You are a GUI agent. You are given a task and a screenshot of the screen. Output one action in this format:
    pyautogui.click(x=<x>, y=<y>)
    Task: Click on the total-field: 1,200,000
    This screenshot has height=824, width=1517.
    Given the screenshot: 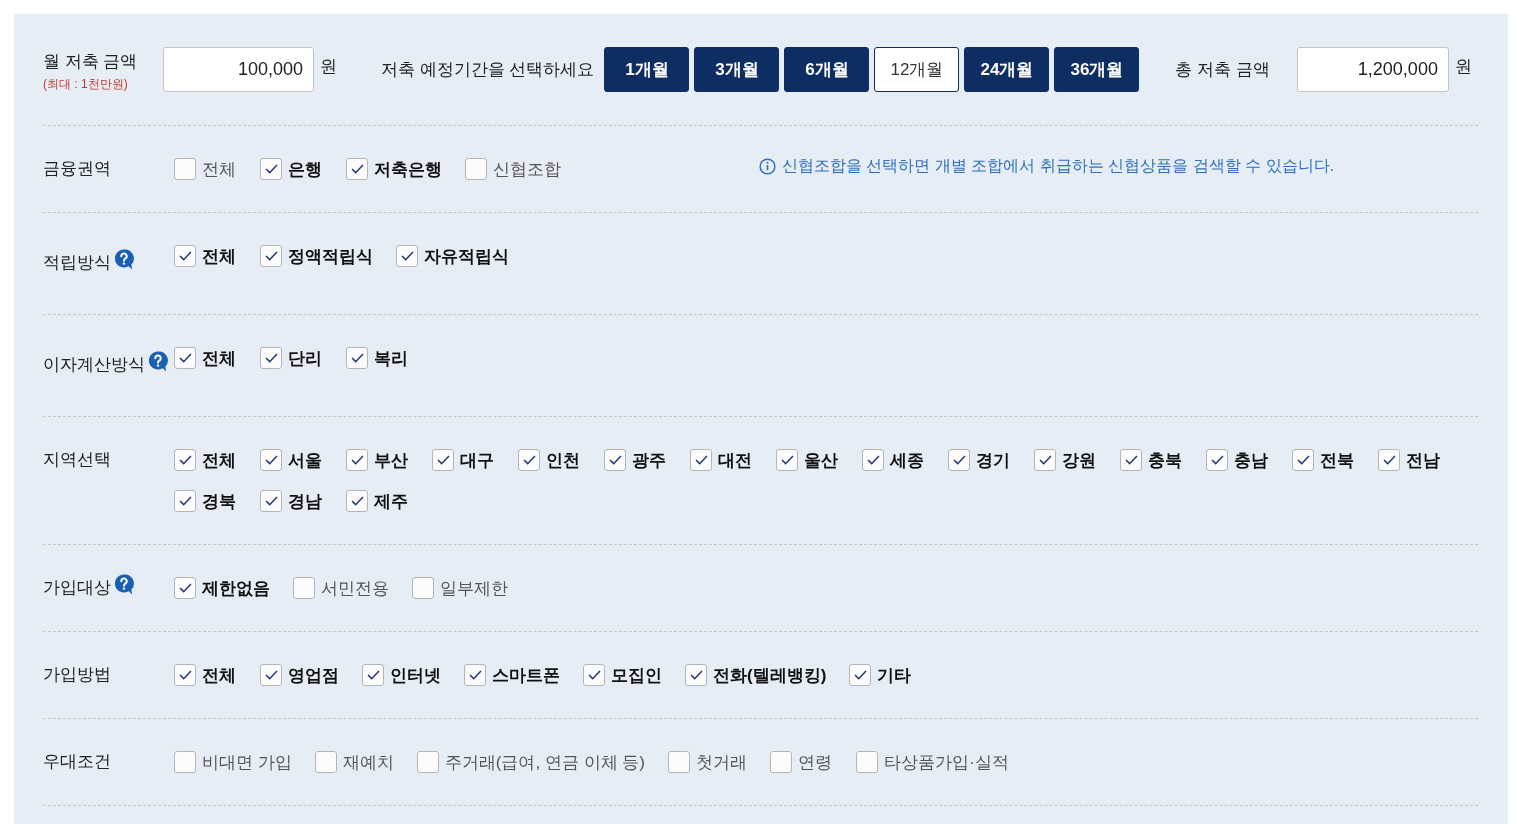 What is the action you would take?
    pyautogui.click(x=1372, y=69)
    